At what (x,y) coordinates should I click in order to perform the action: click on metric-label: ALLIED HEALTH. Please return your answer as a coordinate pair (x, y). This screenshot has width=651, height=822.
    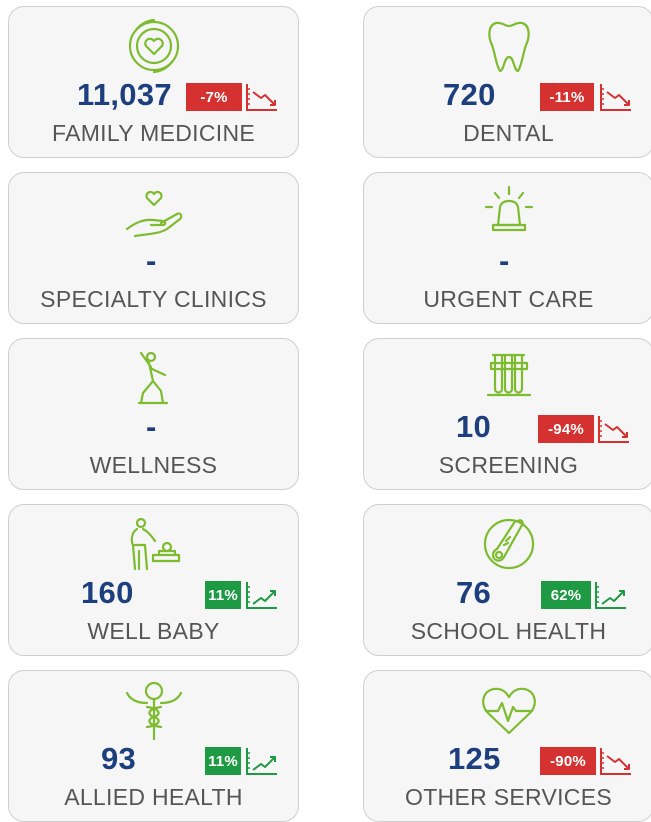
    Looking at the image, I should click on (153, 797).